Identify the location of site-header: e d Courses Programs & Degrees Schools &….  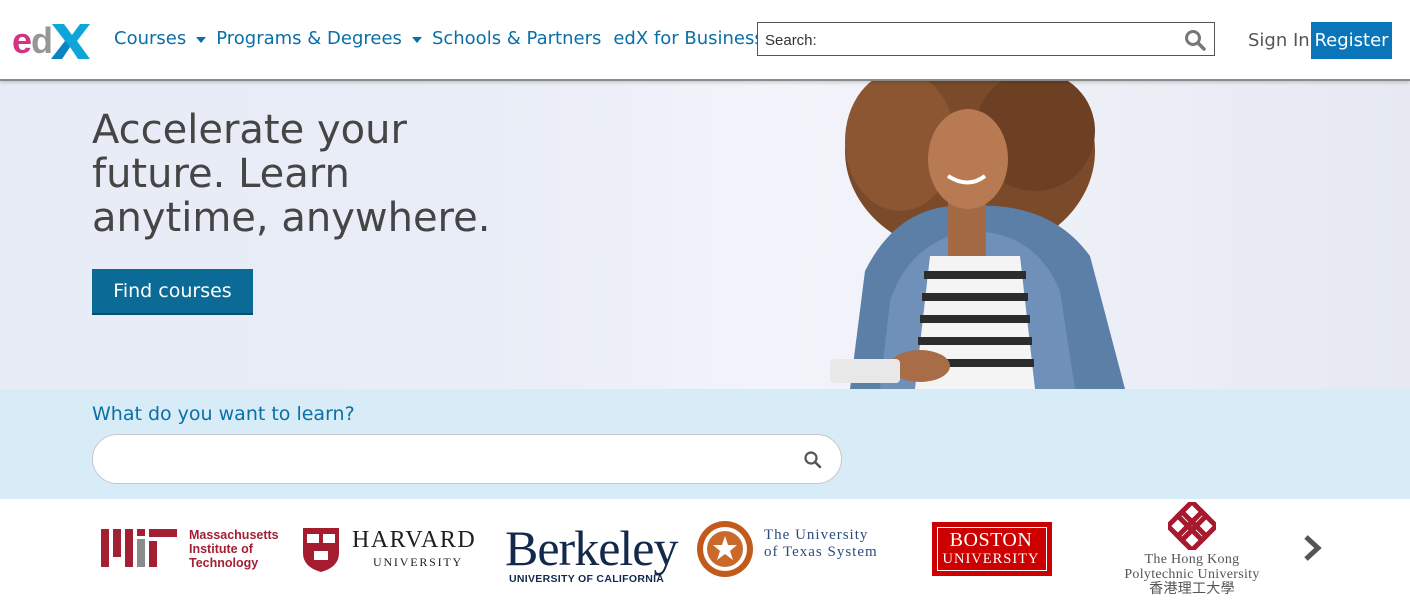
(705, 40).